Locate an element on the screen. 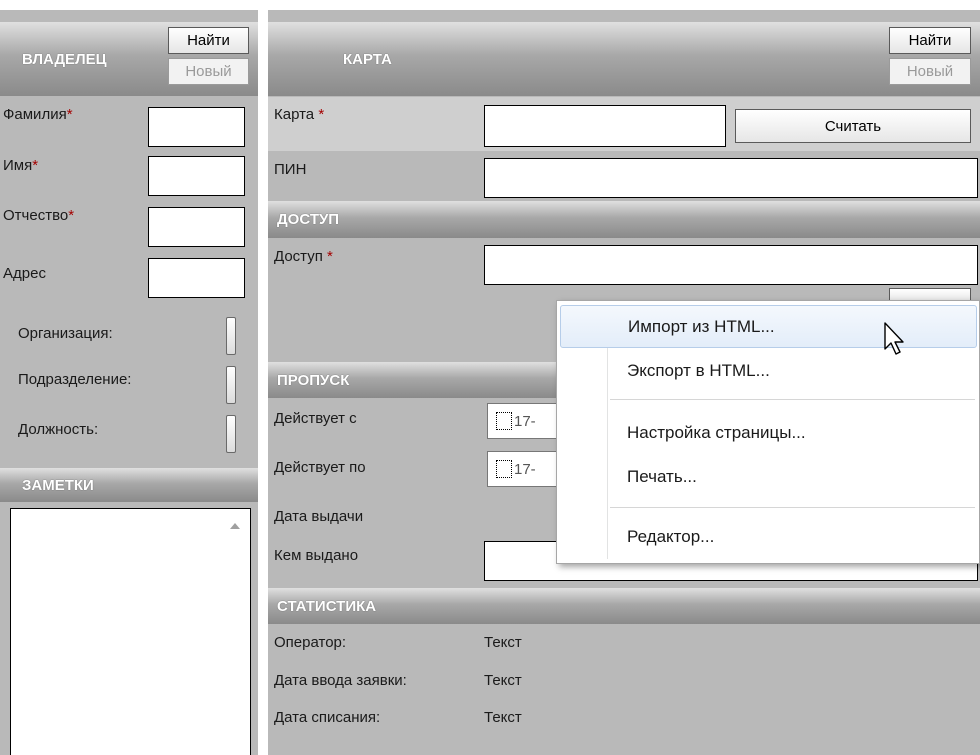 This screenshot has height=755, width=980. access-label: Доступ * is located at coordinates (303, 256).